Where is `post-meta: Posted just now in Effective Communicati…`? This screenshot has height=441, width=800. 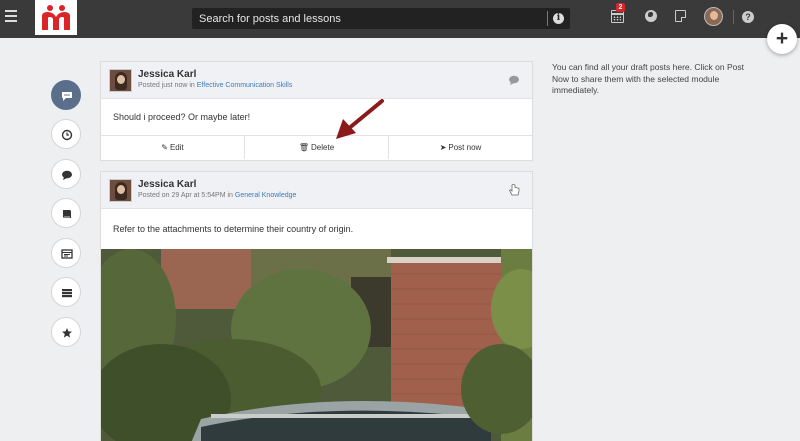
post-meta: Posted just now in Effective Communicati… is located at coordinates (215, 85).